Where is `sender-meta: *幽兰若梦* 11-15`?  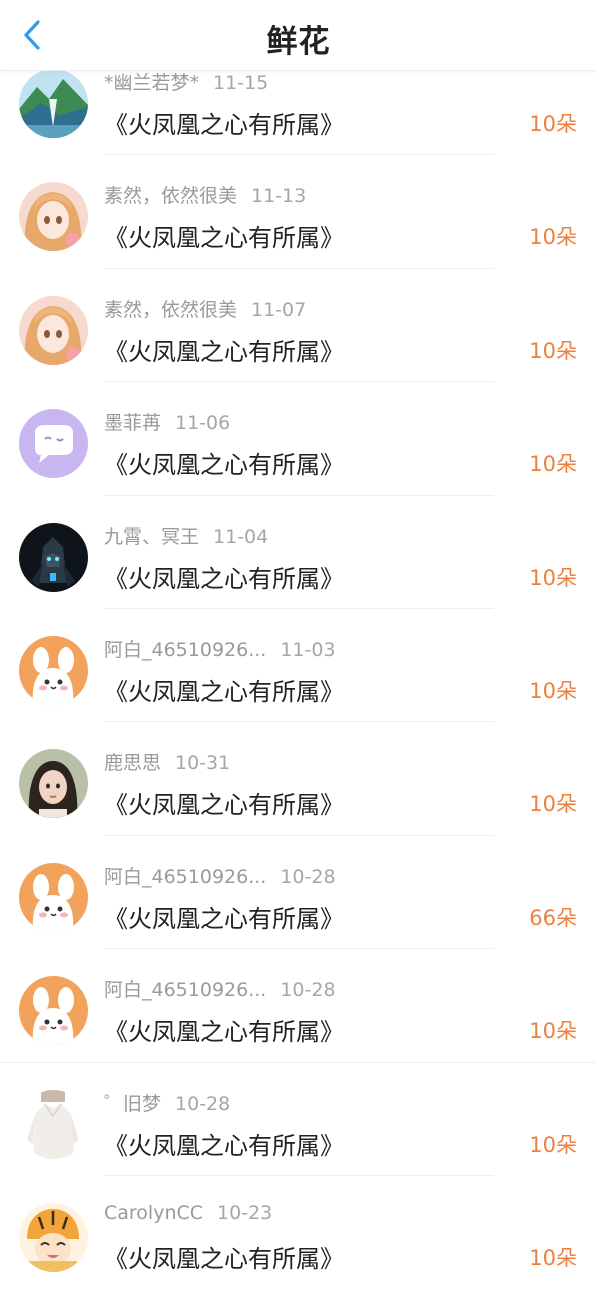
sender-meta: *幽兰若梦* 11-15 is located at coordinates (186, 81).